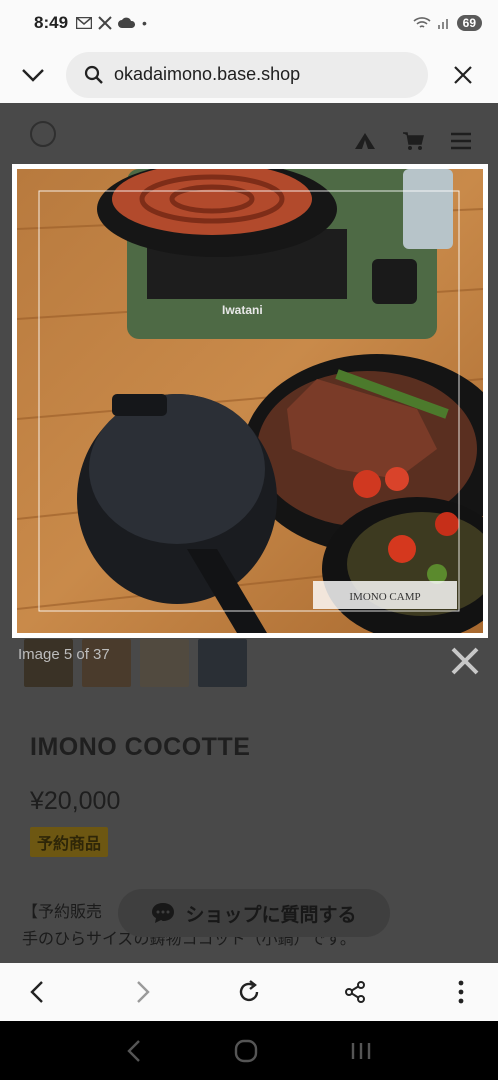 The width and height of the screenshot is (498, 1080). I want to click on chevron-right-icon, so click(143, 992).